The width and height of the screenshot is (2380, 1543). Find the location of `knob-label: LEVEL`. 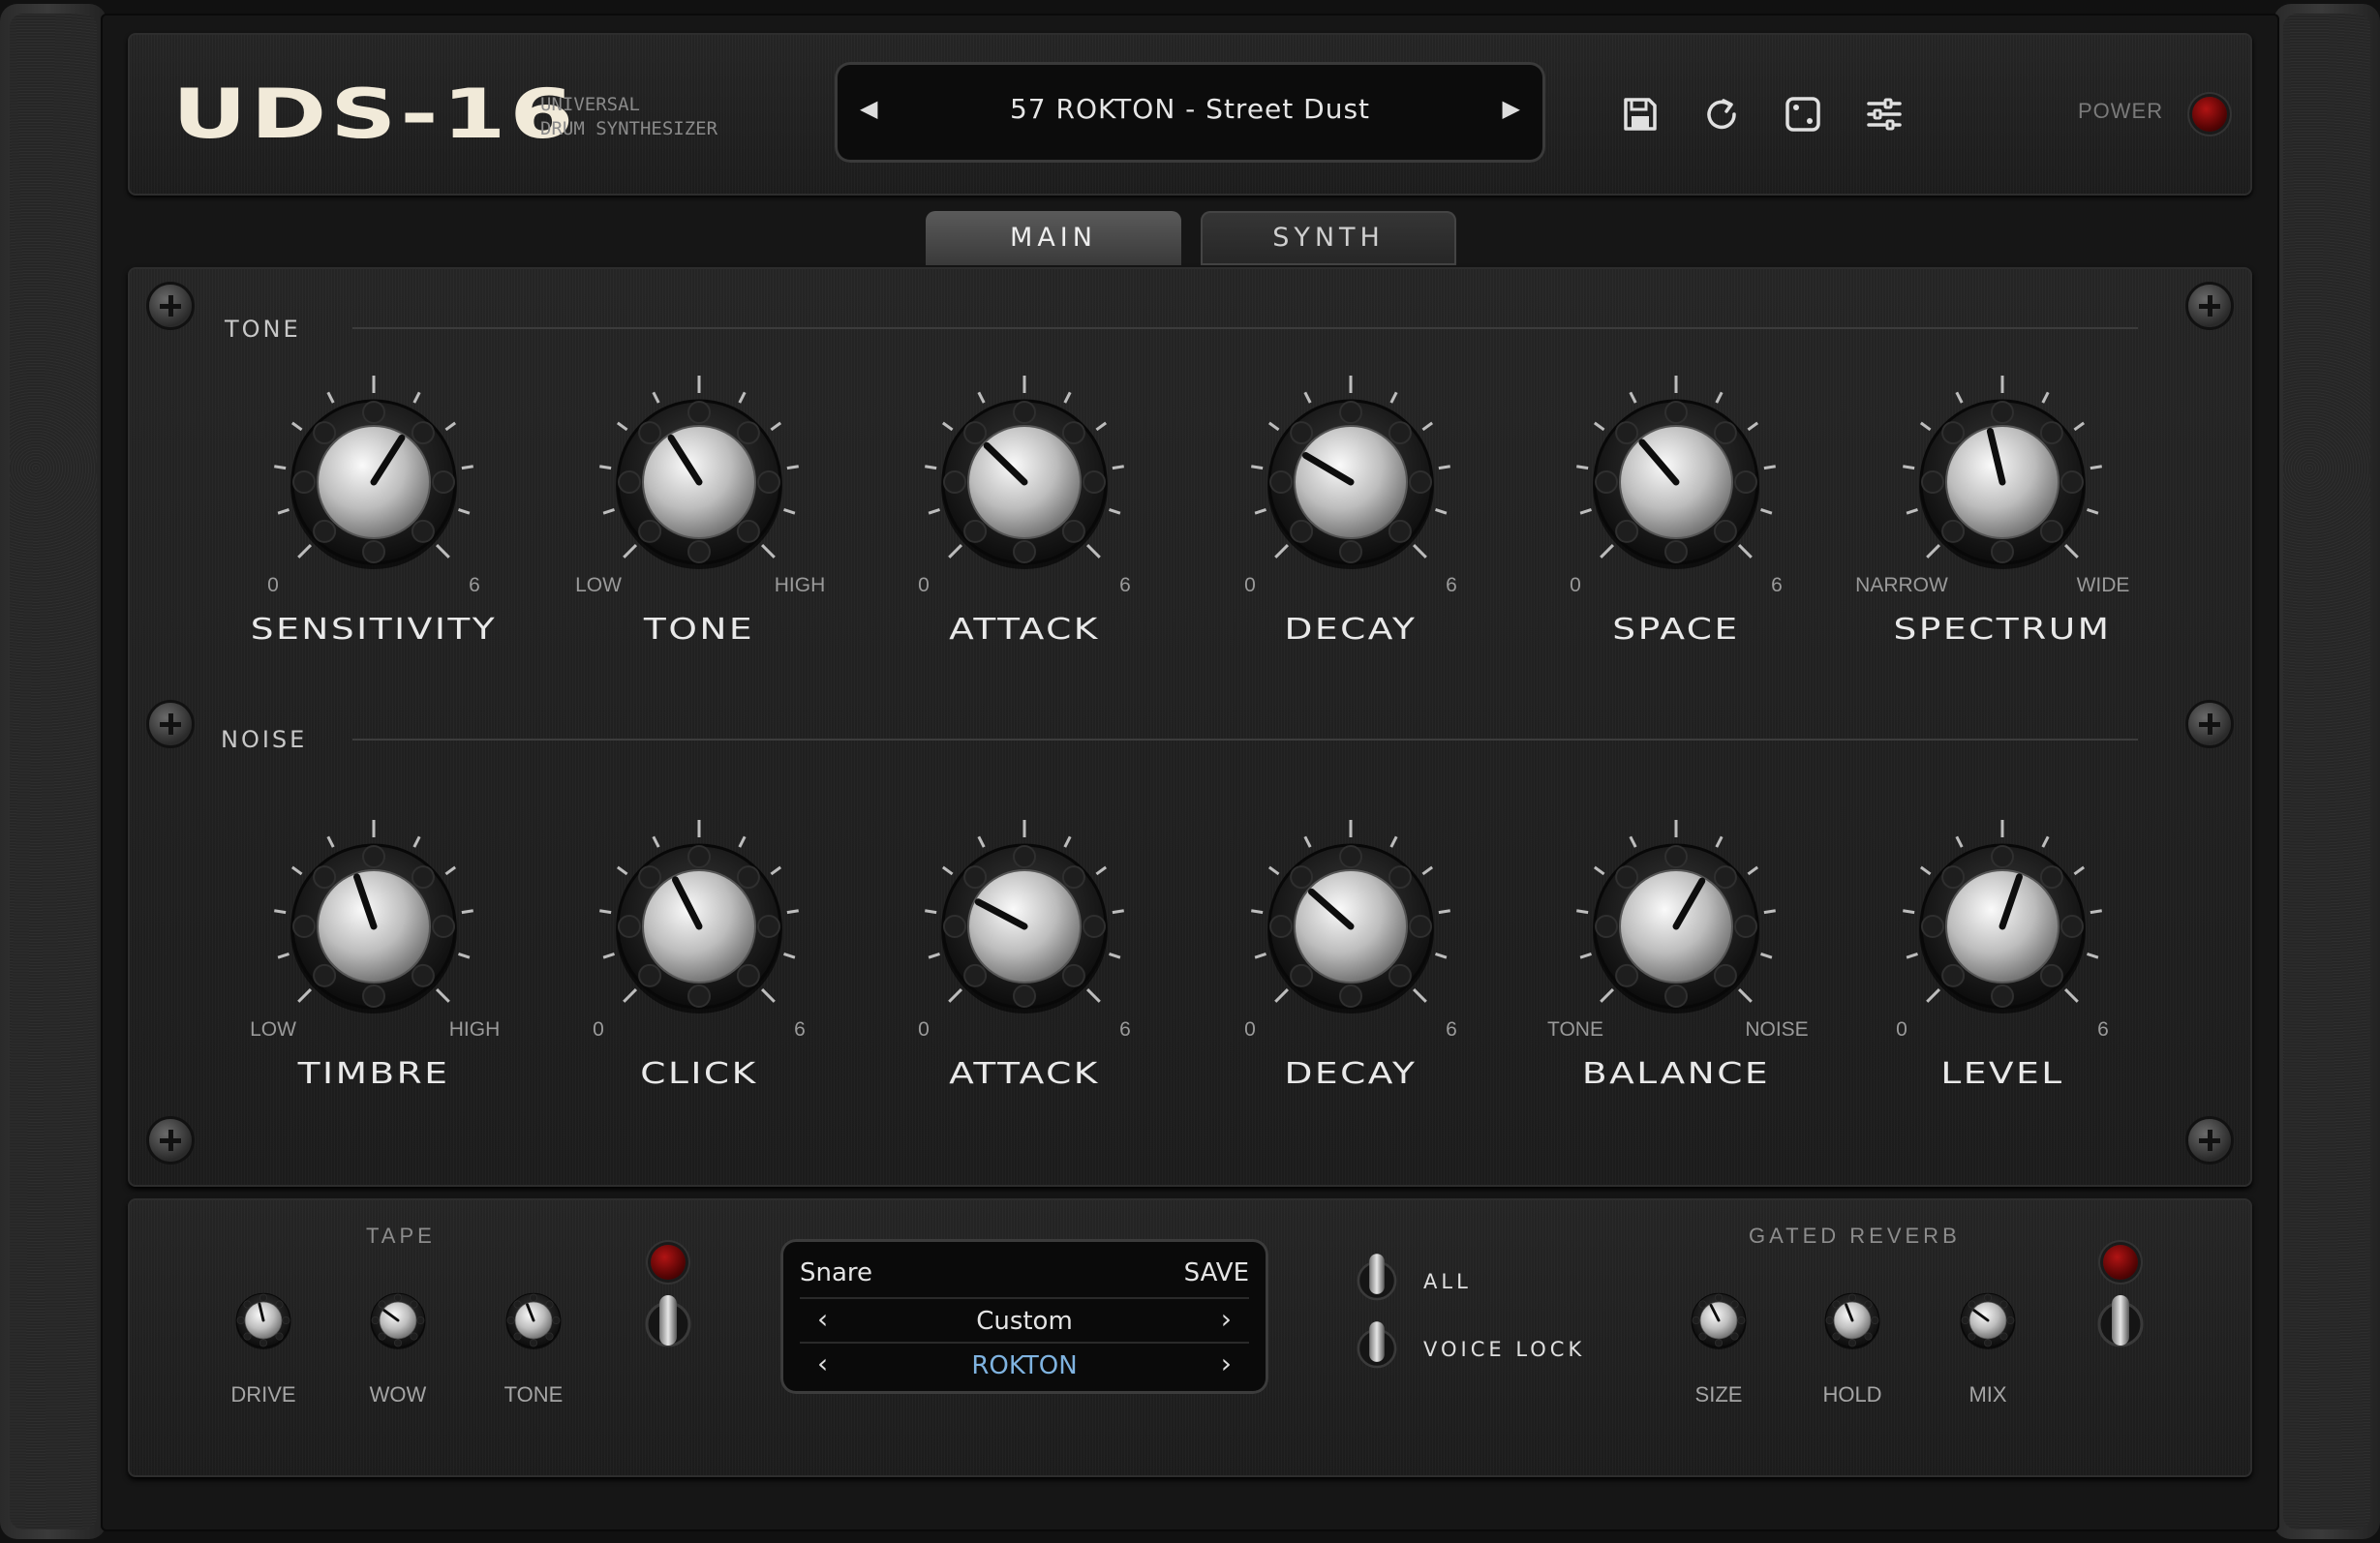

knob-label: LEVEL is located at coordinates (2002, 1074).